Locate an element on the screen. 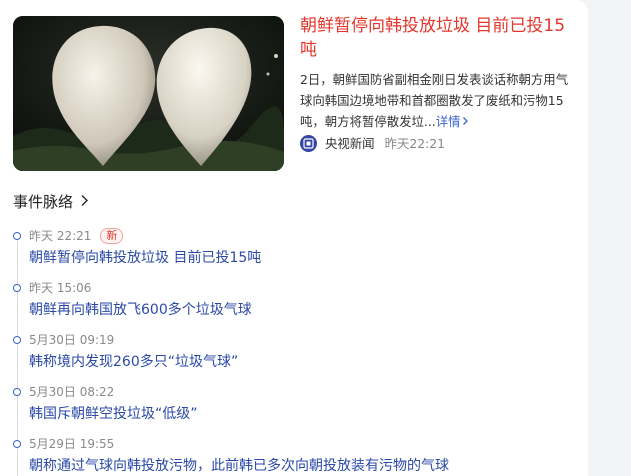 This screenshot has width=631, height=476. timeline-time: 昨天 15:06 is located at coordinates (60, 287).